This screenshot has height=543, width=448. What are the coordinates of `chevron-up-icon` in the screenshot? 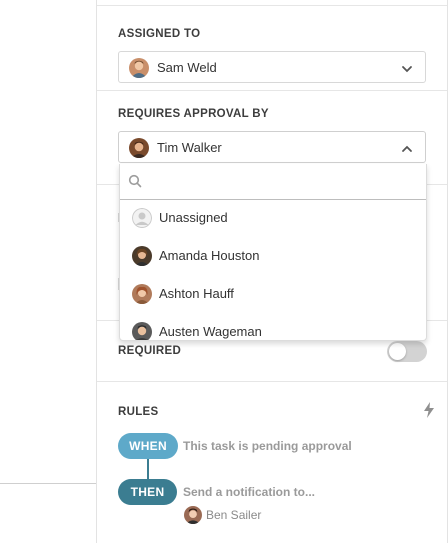 It's located at (407, 151).